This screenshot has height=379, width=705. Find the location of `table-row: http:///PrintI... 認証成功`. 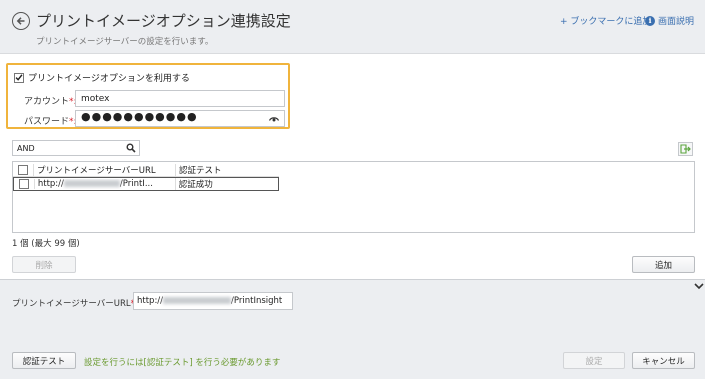

table-row: http:///PrintI... 認証成功 is located at coordinates (146, 184).